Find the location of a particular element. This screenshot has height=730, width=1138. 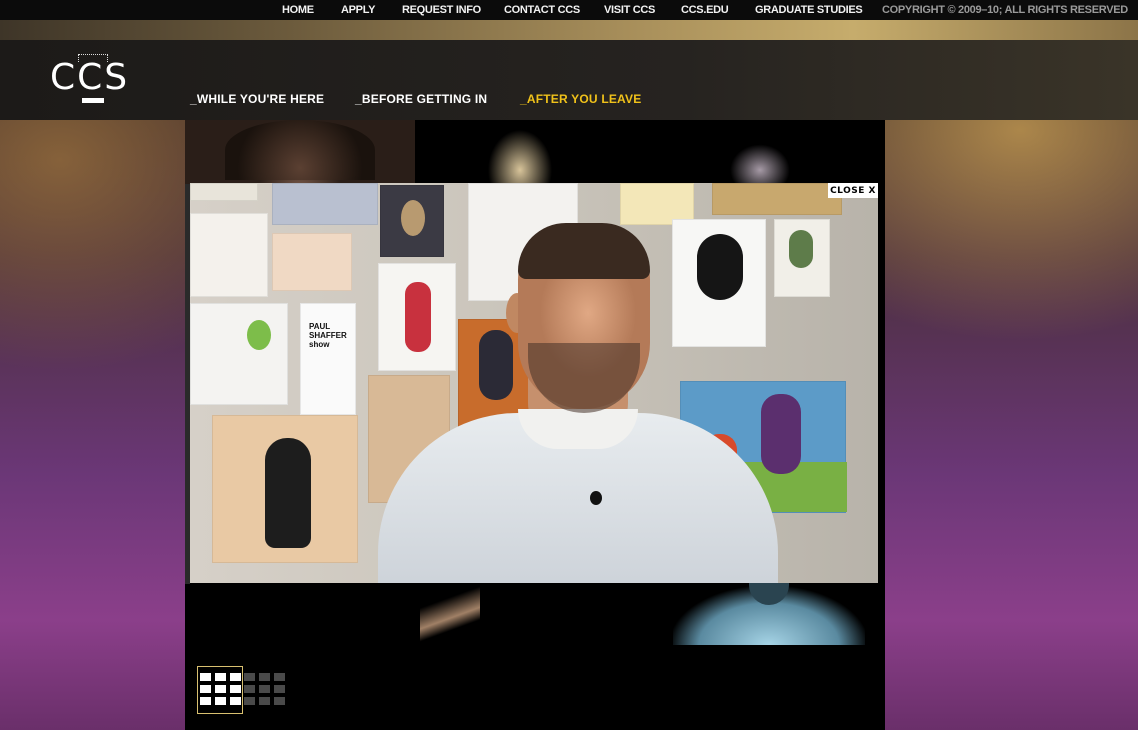

grid-view-alt-icon is located at coordinates (267, 693).